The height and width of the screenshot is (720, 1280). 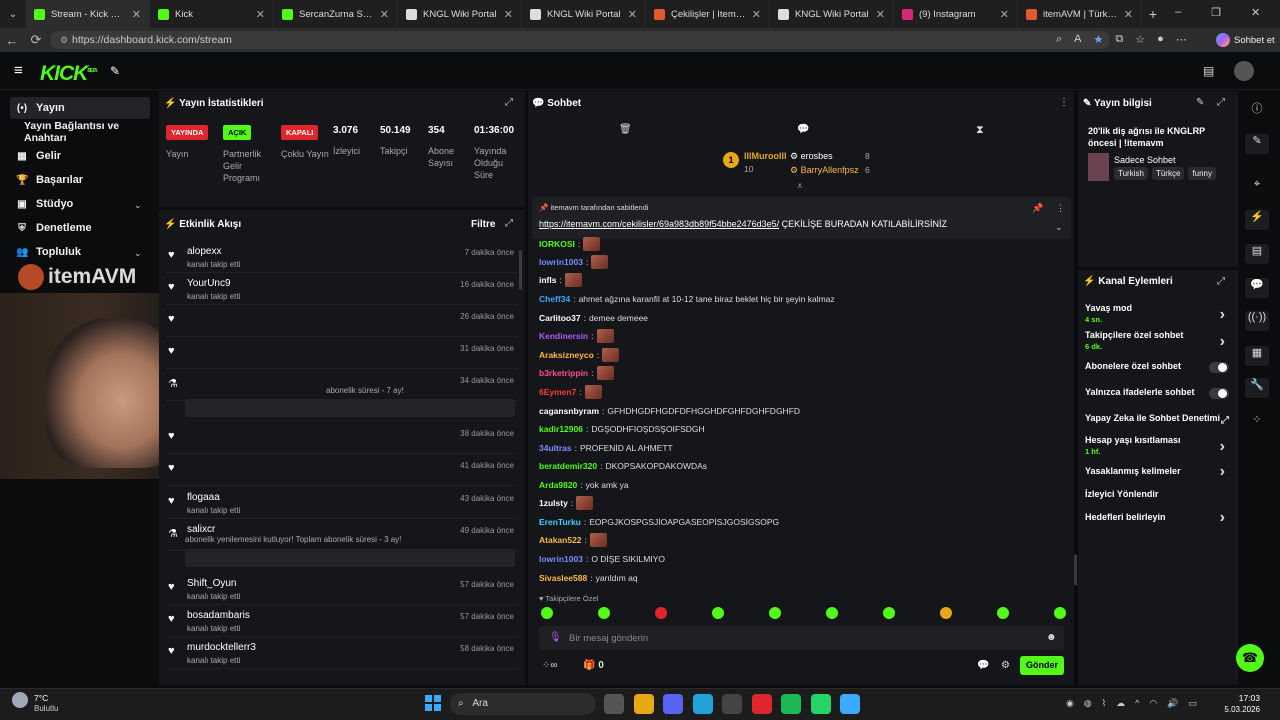 What do you see at coordinates (593, 318) in the screenshot?
I see `chat-message: Carlitoo37: demee demeee` at bounding box center [593, 318].